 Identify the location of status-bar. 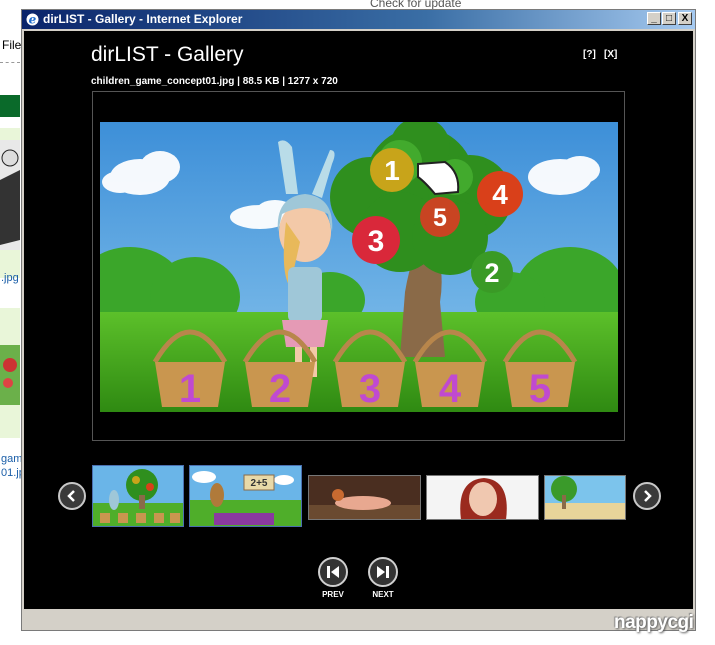
(358, 620).